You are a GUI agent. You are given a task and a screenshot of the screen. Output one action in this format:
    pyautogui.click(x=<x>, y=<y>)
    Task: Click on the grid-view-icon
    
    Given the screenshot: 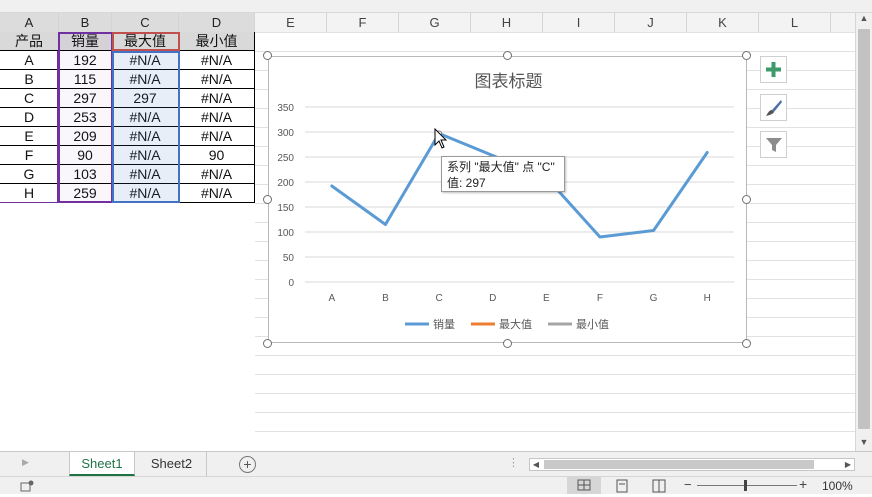 What is the action you would take?
    pyautogui.click(x=584, y=485)
    